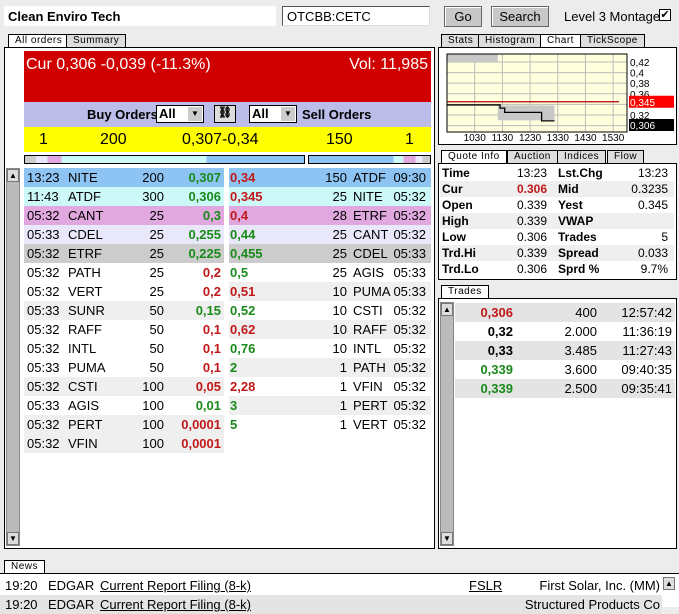 Image resolution: width=679 pixels, height=614 pixels. I want to click on chevron-down-icon: ▼, so click(195, 114).